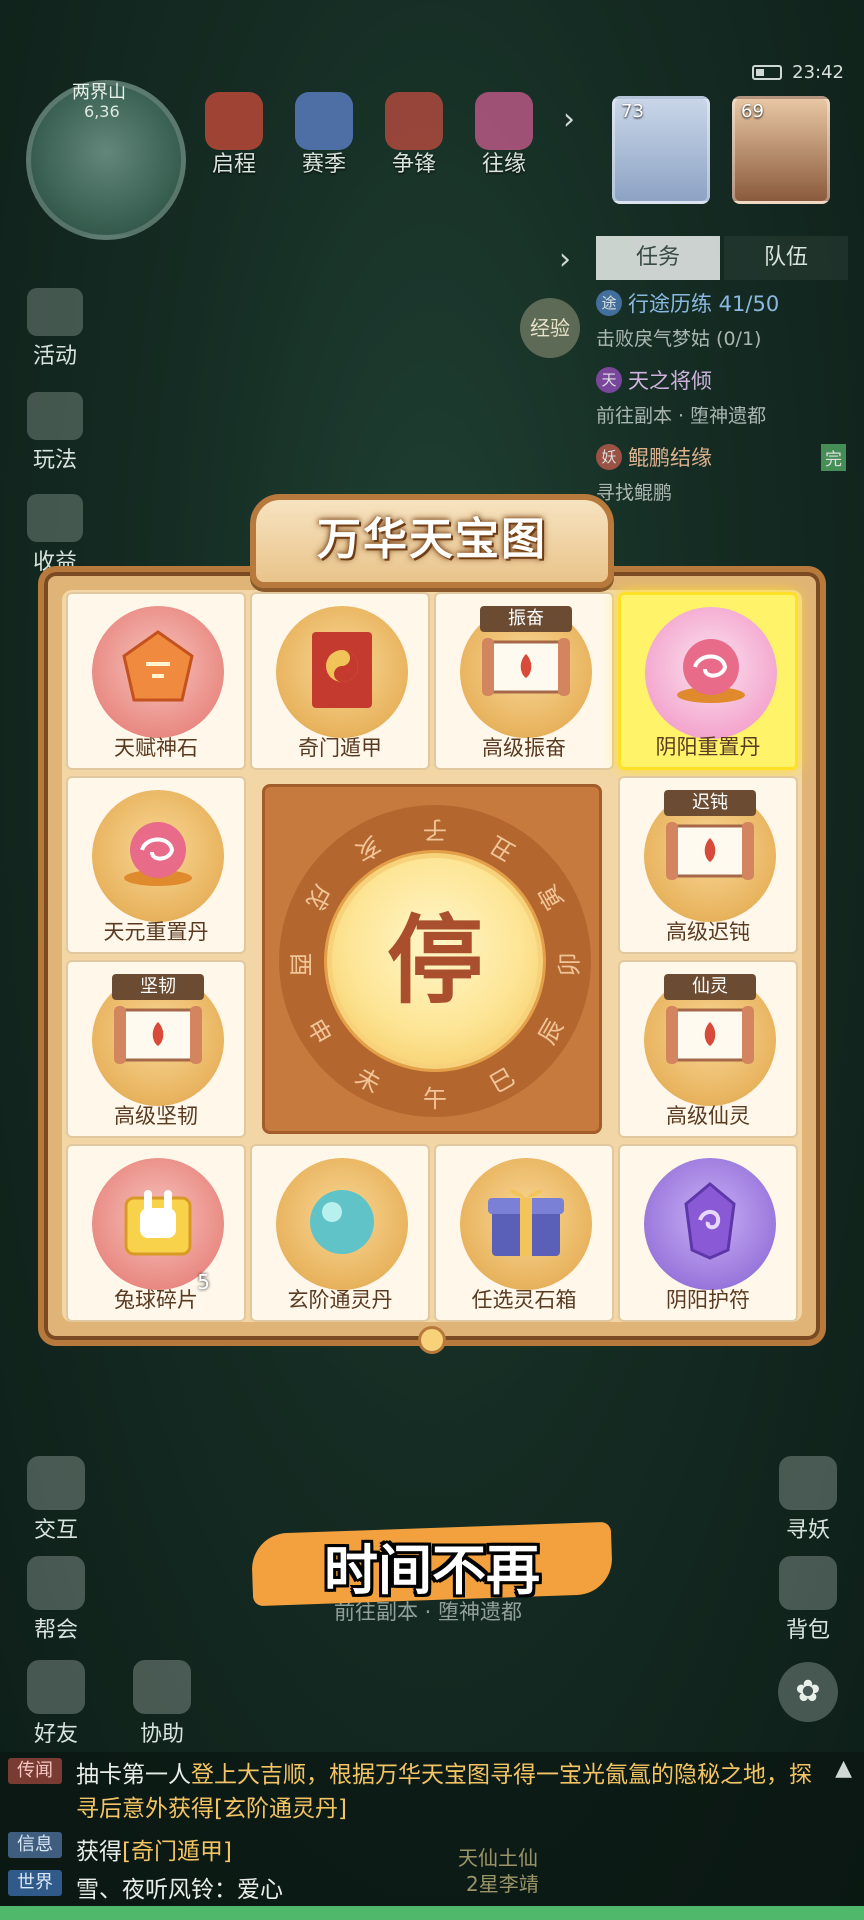  Describe the element at coordinates (435, 1099) in the screenshot. I see `zodiac-char: 午` at that location.